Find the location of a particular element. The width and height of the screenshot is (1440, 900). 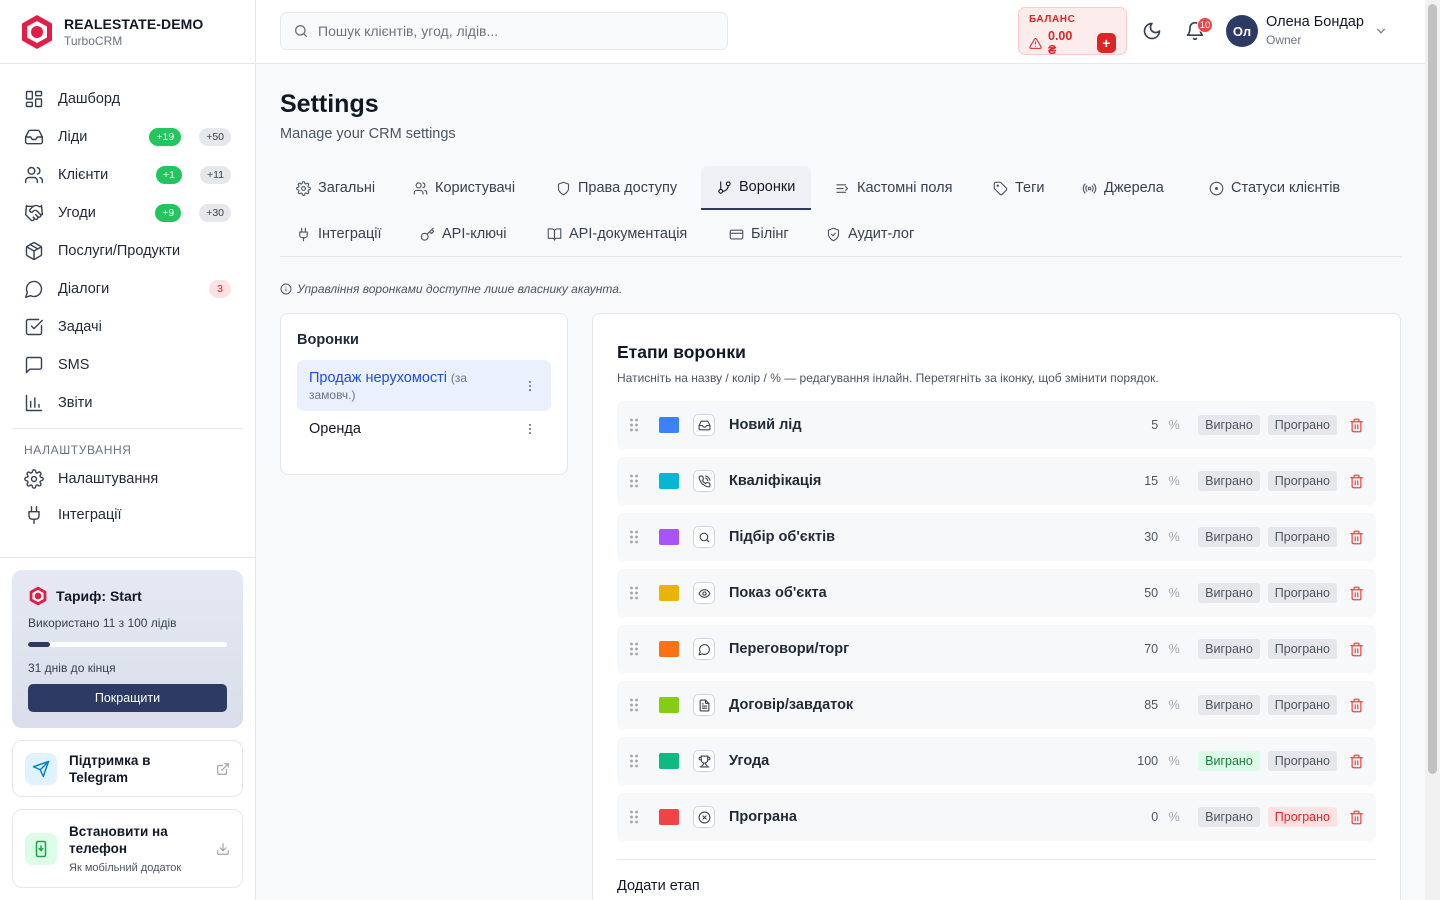

page-scrollbar is located at coordinates (1432, 450).